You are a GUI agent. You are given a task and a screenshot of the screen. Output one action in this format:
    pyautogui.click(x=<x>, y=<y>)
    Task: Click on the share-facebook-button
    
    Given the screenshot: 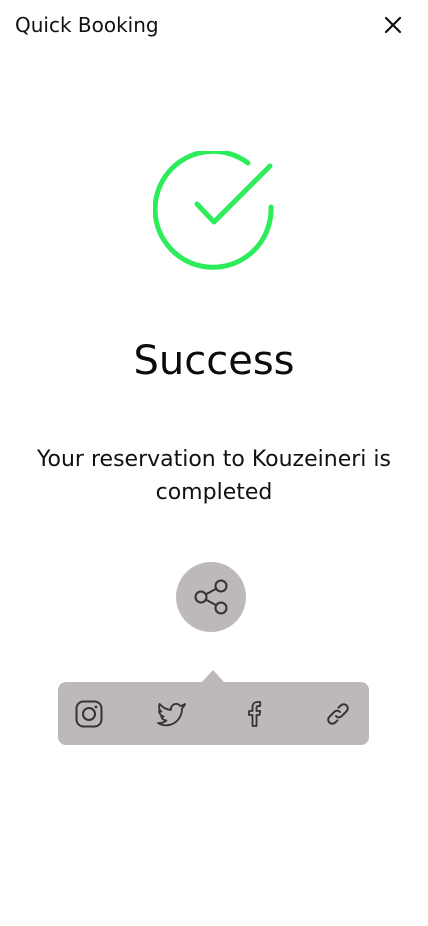 What is the action you would take?
    pyautogui.click(x=256, y=714)
    